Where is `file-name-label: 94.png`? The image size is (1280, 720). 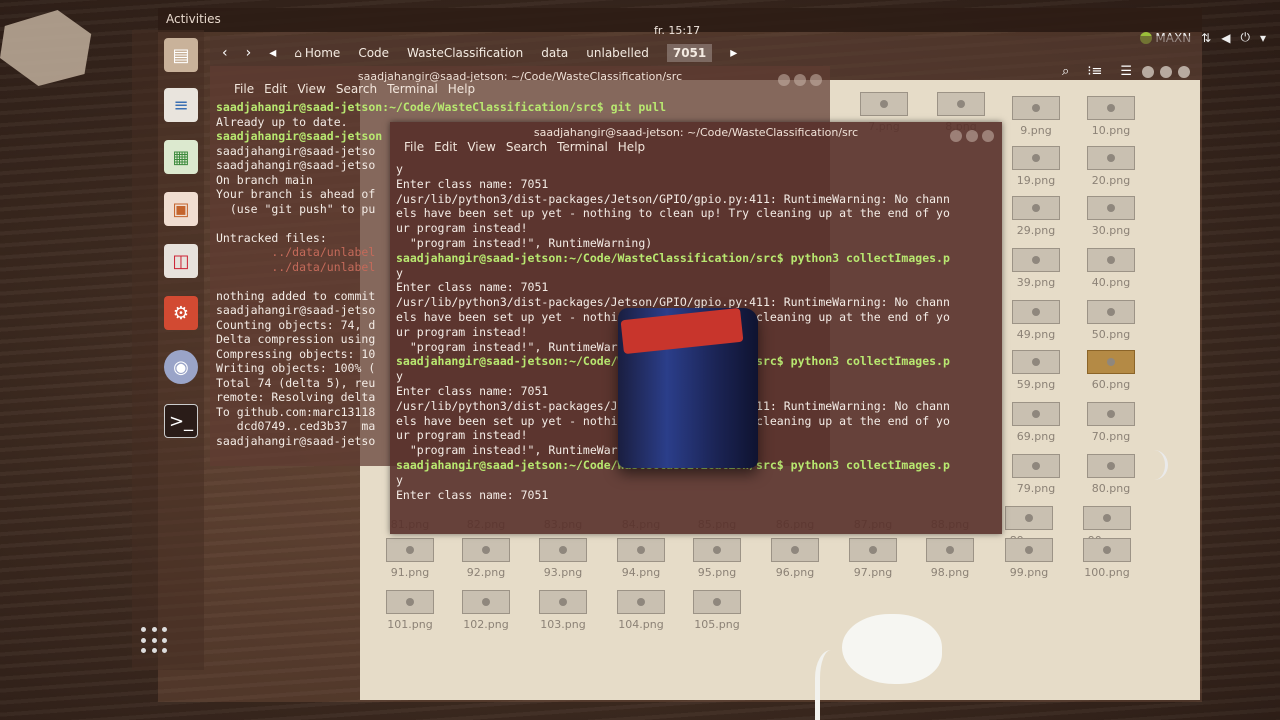 file-name-label: 94.png is located at coordinates (641, 572).